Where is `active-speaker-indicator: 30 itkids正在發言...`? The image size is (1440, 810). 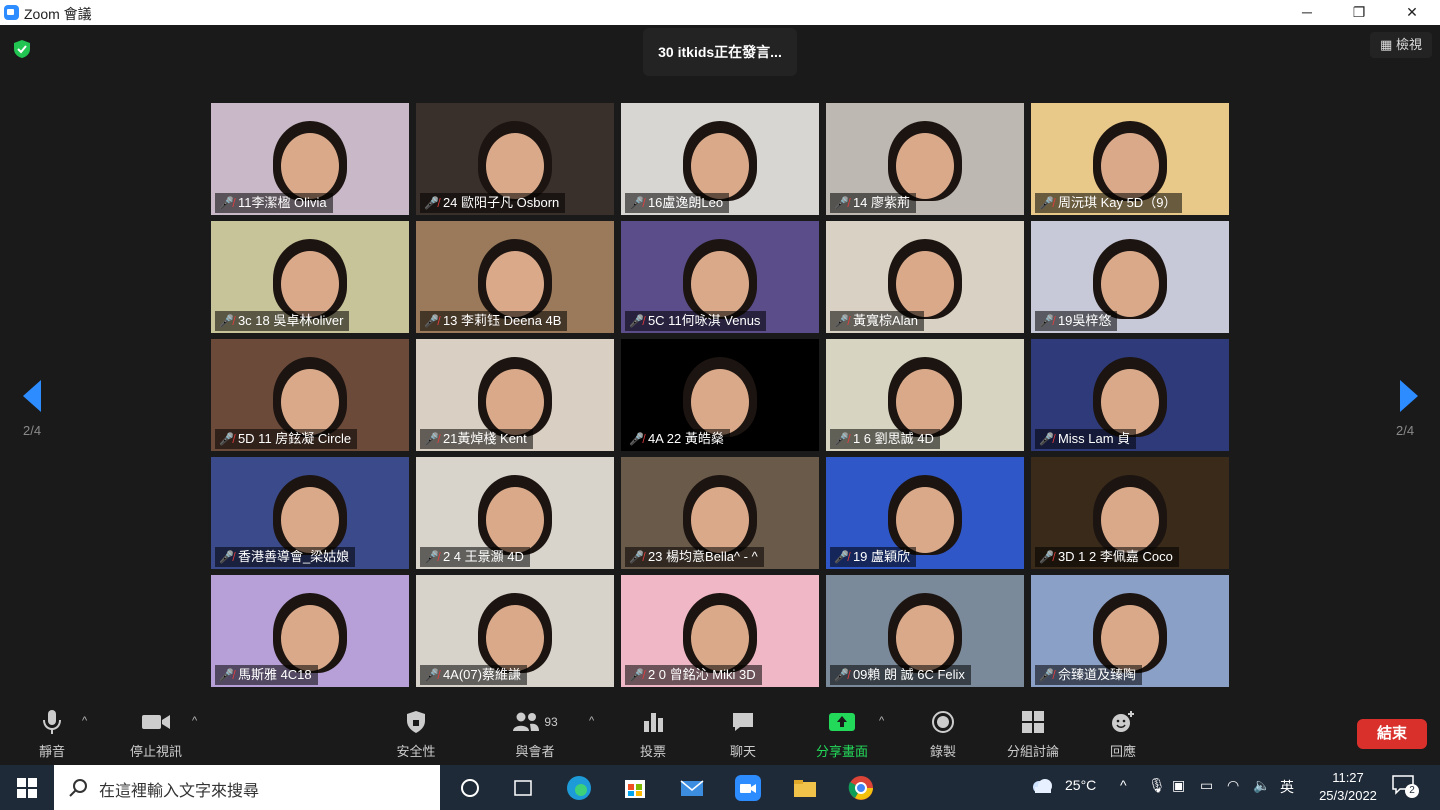 active-speaker-indicator: 30 itkids正在發言... is located at coordinates (720, 52).